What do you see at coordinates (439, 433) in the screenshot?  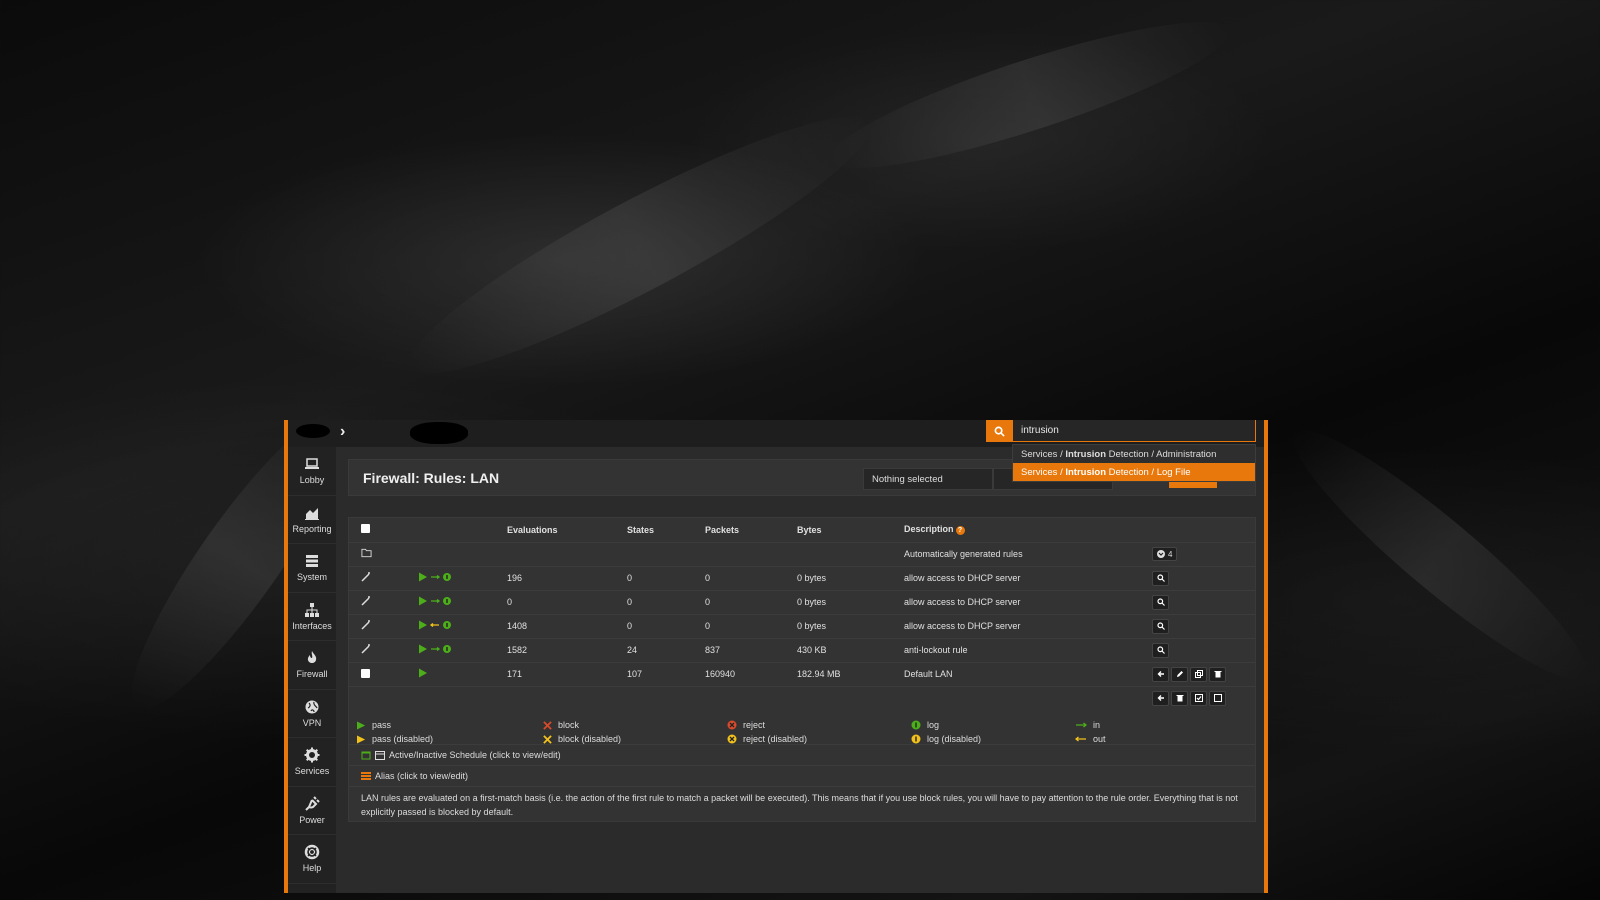 I see `redacted-hostname` at bounding box center [439, 433].